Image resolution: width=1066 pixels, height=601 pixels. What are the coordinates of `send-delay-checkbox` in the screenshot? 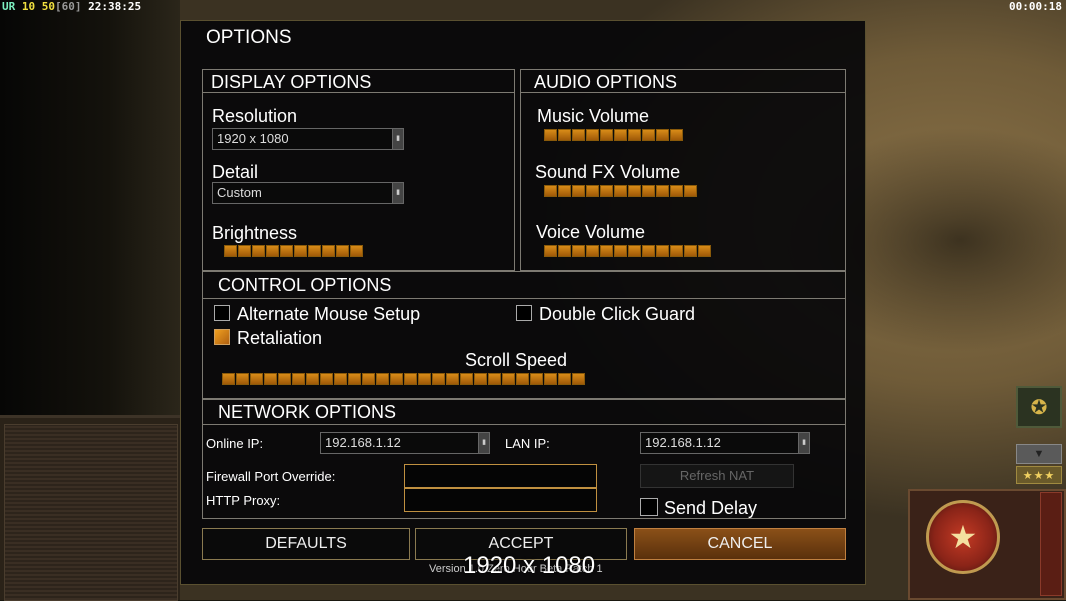 It's located at (649, 507).